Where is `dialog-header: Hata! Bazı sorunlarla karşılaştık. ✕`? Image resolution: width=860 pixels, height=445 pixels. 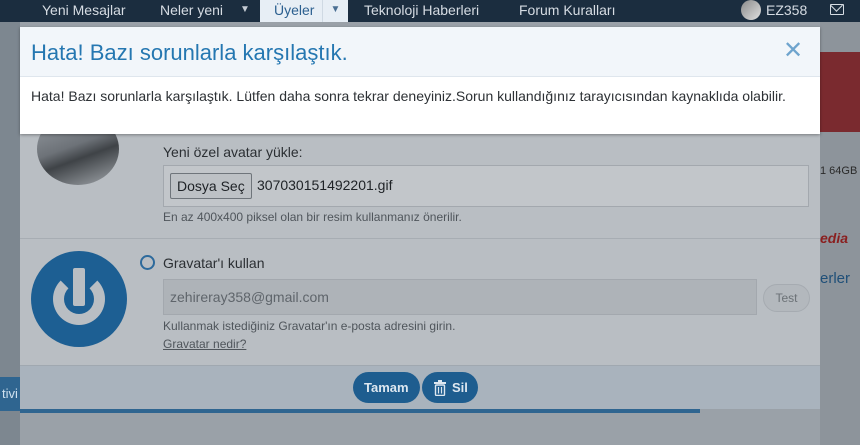
dialog-header: Hata! Bazı sorunlarla karşılaştık. ✕ is located at coordinates (420, 52).